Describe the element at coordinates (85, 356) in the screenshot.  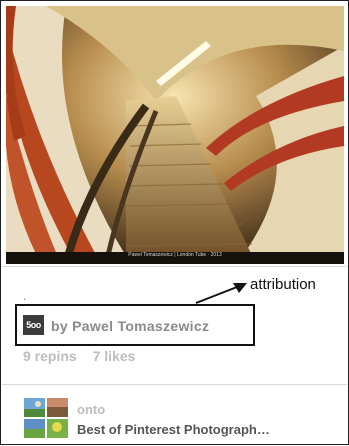
I see `pin-stats: 9 repins 7 likes` at that location.